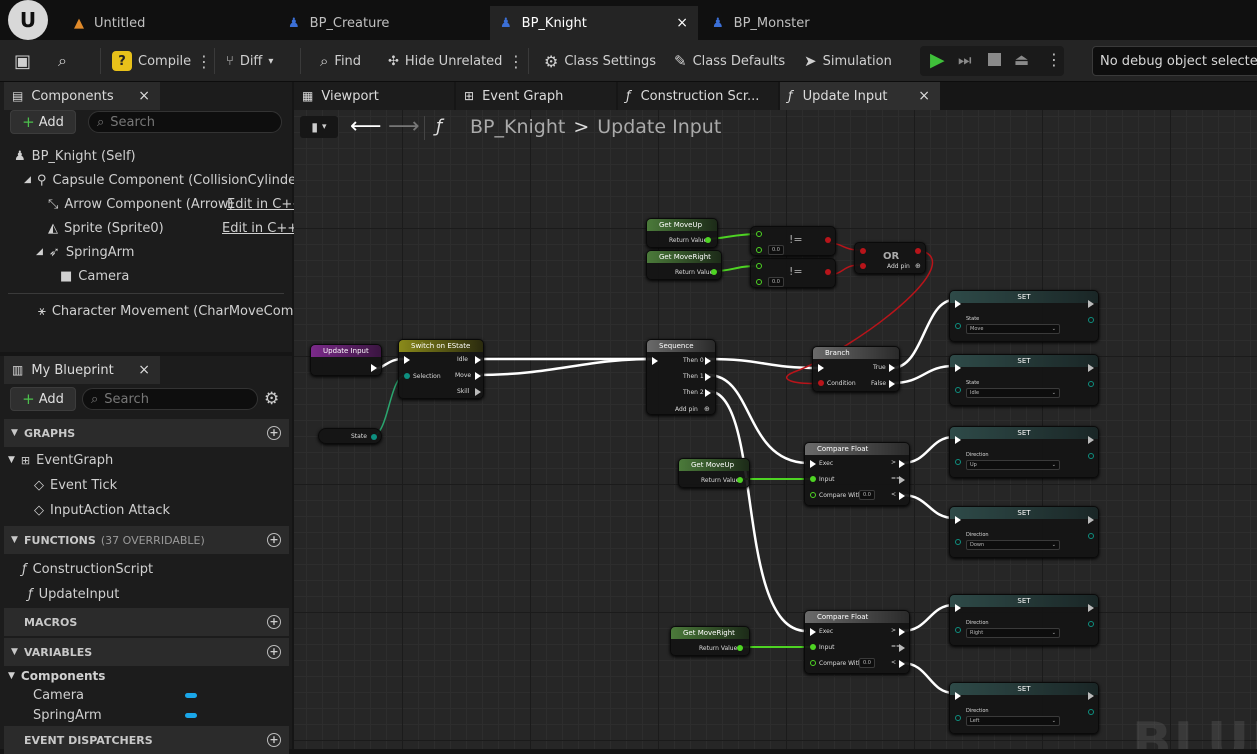  Describe the element at coordinates (918, 266) in the screenshot. I see `add-pin-icon: ⊕` at that location.